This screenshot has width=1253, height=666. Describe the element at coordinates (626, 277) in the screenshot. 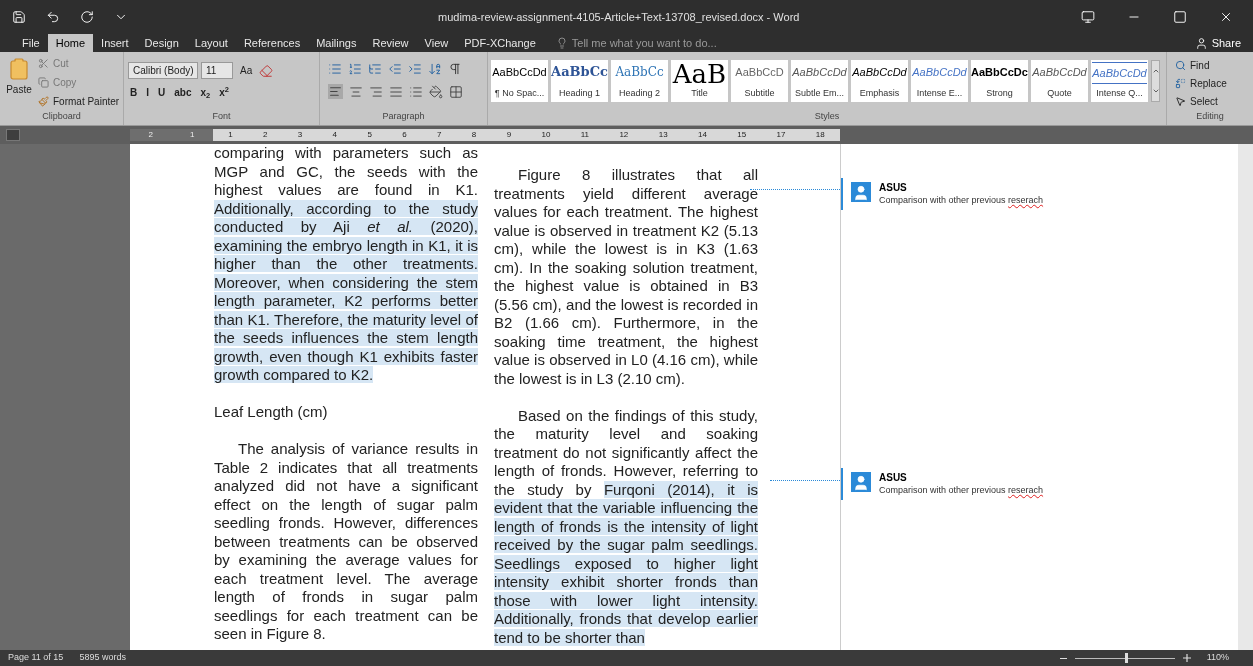

I see `paragraph: Figure 8 illustrates that all treatments yield different average values for each treatment. The highest value is observed in treatment K2 (5.13 cm), while the lowest is in K3 (1.63 cm). In the soaking solution treatment, the highest value is obtained in B3 (5.56 cm), and the lowest is recorded in B2 (1.66 cm). Furthermore, in the soaking time treatment, the highest value is observed in L0 (4.16 cm), while the lowest is in L3 (2.10 cm).` at that location.